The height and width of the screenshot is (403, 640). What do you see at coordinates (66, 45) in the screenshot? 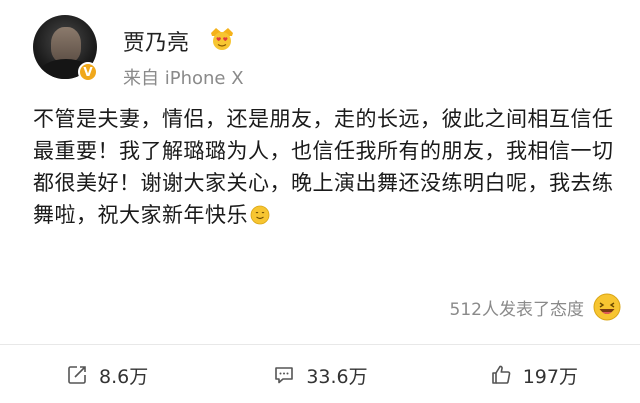
I see `avatar-face` at bounding box center [66, 45].